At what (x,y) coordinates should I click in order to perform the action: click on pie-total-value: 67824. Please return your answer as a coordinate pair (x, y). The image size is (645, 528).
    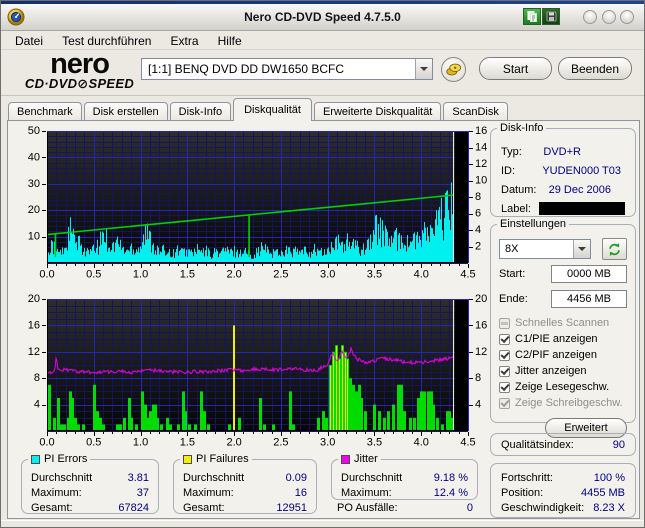
    Looking at the image, I should click on (133, 507).